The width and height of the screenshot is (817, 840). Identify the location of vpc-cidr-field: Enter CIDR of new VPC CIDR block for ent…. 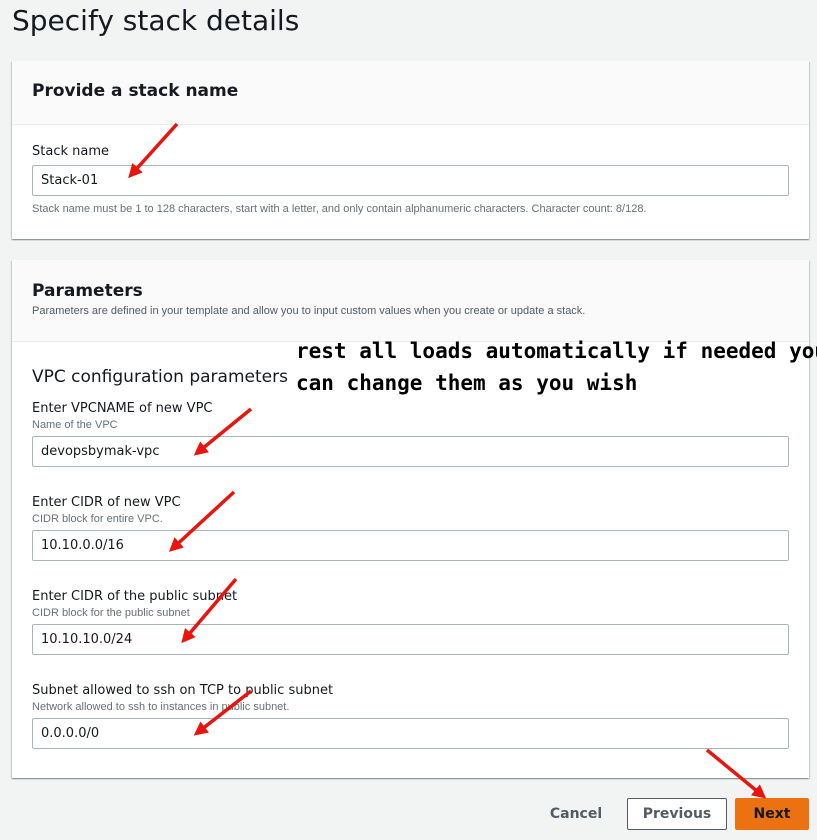
(410, 528).